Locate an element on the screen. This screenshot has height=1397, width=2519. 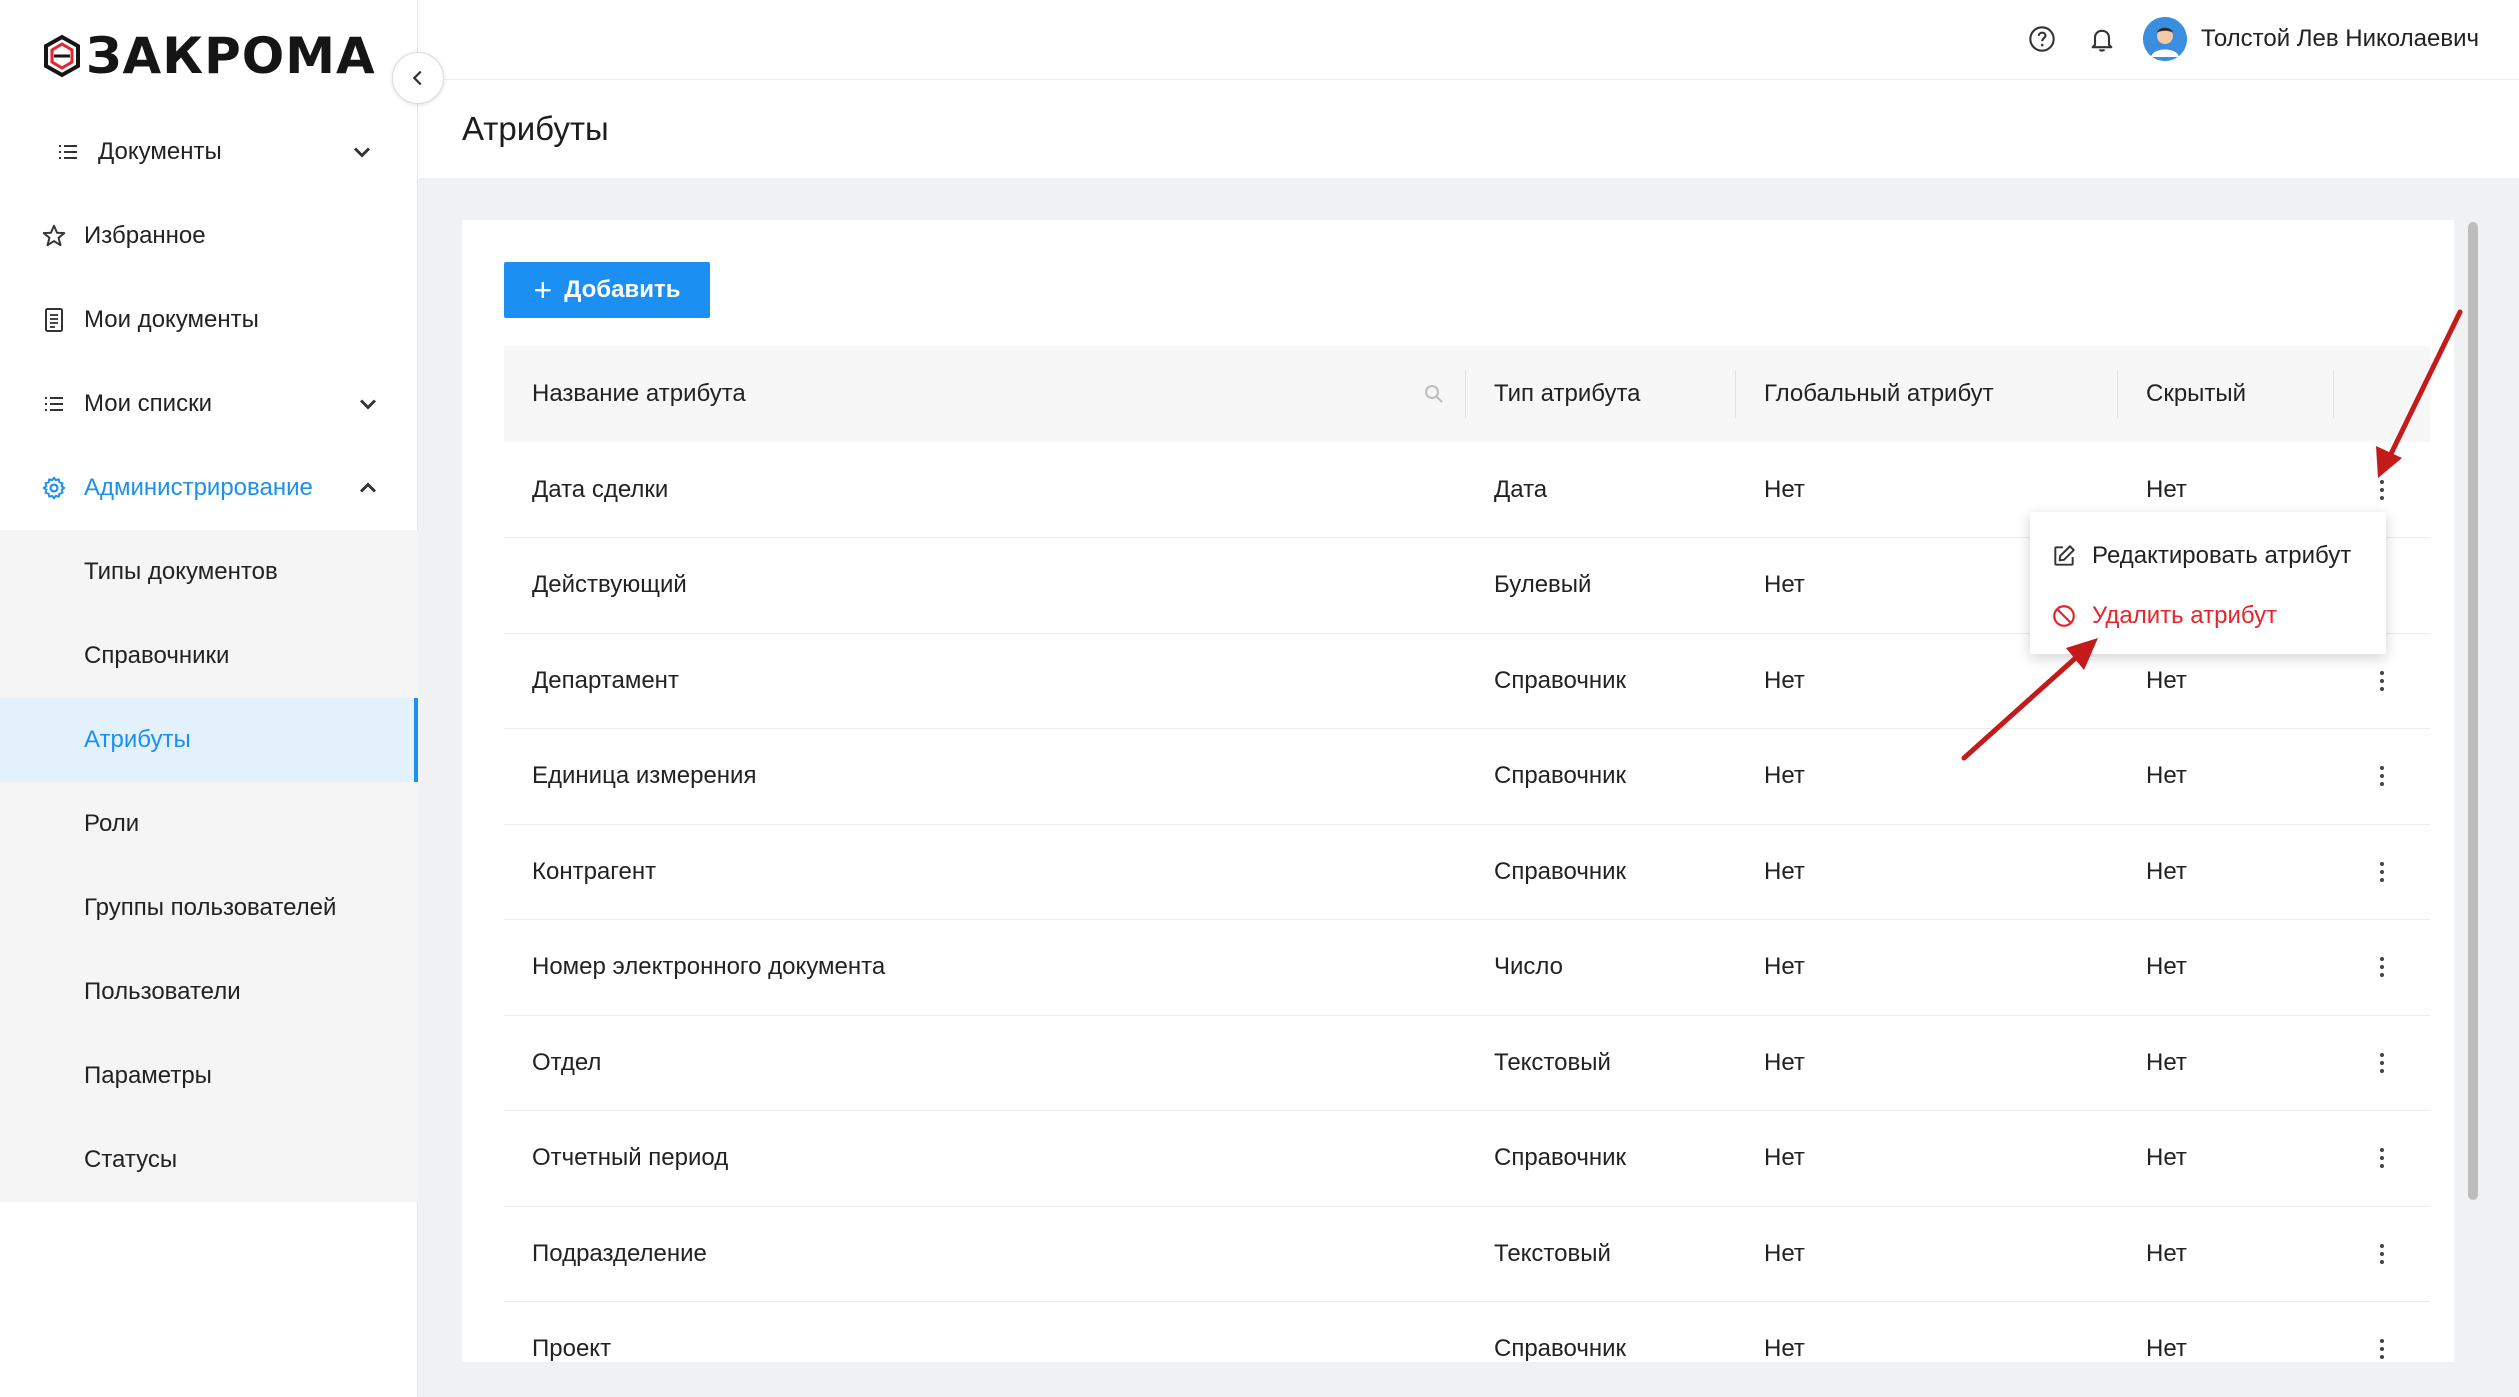
sidebar-item-label: Мои списки is located at coordinates (148, 403).